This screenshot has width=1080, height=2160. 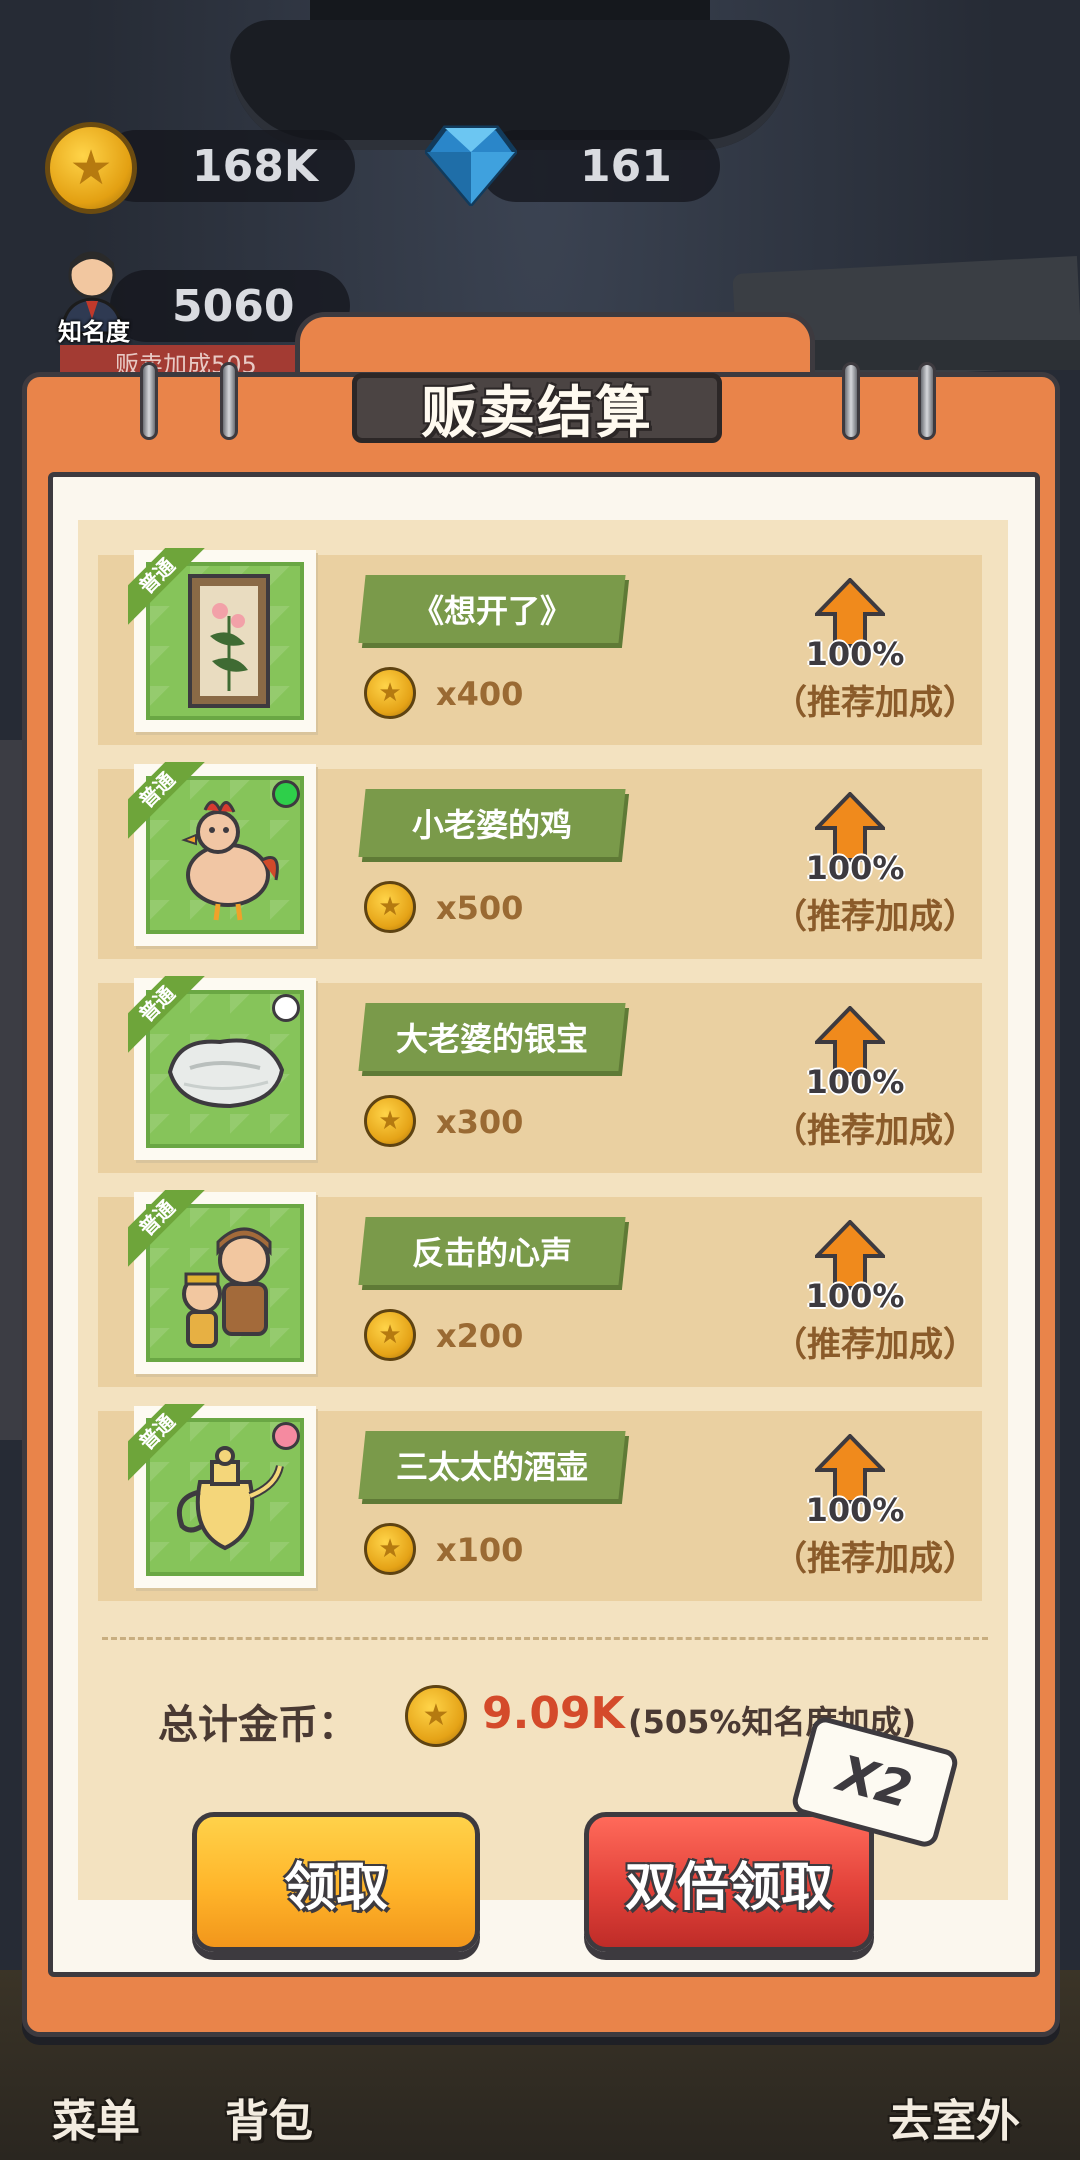 I want to click on item-price: x300, so click(x=480, y=1122).